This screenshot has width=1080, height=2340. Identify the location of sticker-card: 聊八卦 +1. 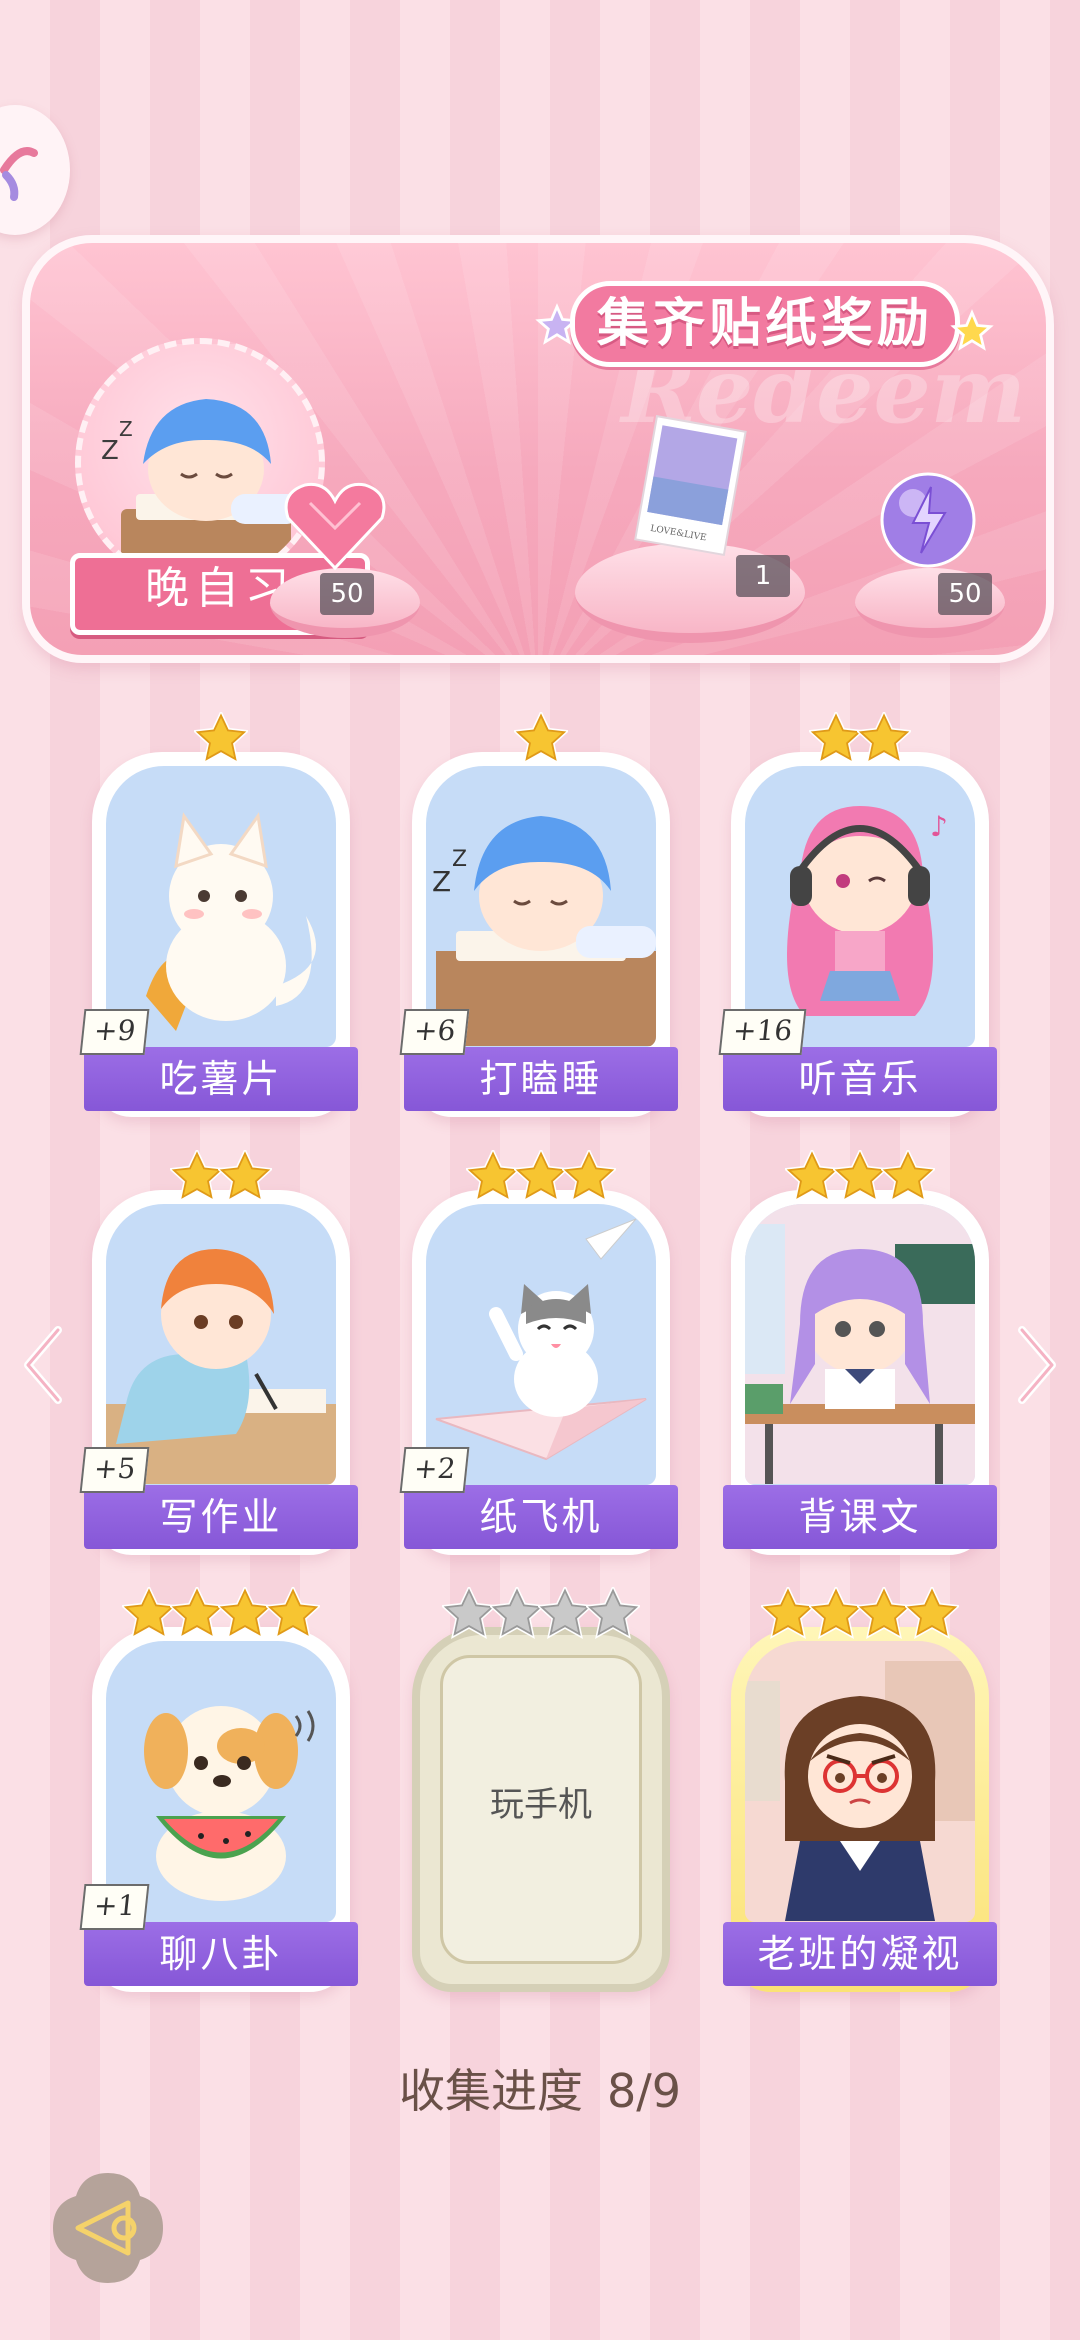
(218, 1789).